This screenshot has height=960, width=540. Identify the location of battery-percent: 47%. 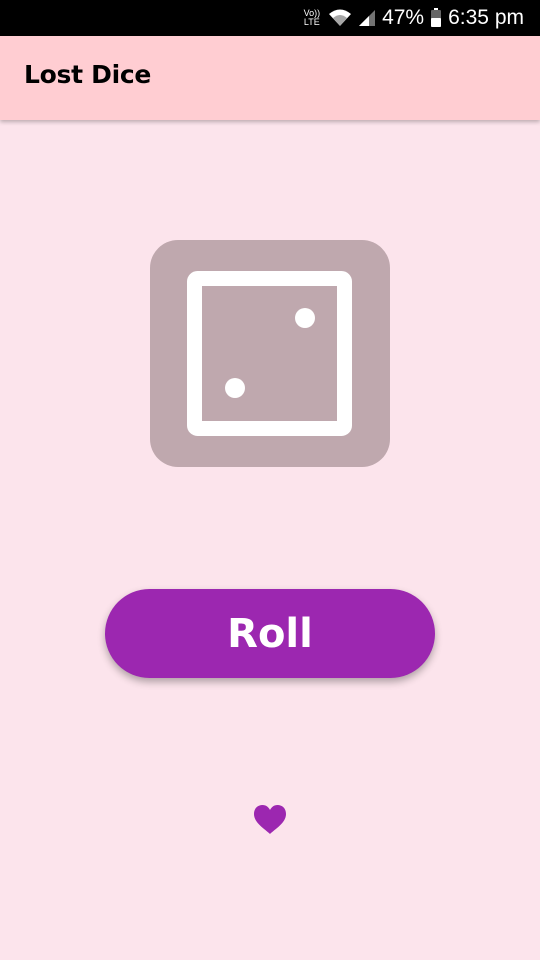
(403, 17).